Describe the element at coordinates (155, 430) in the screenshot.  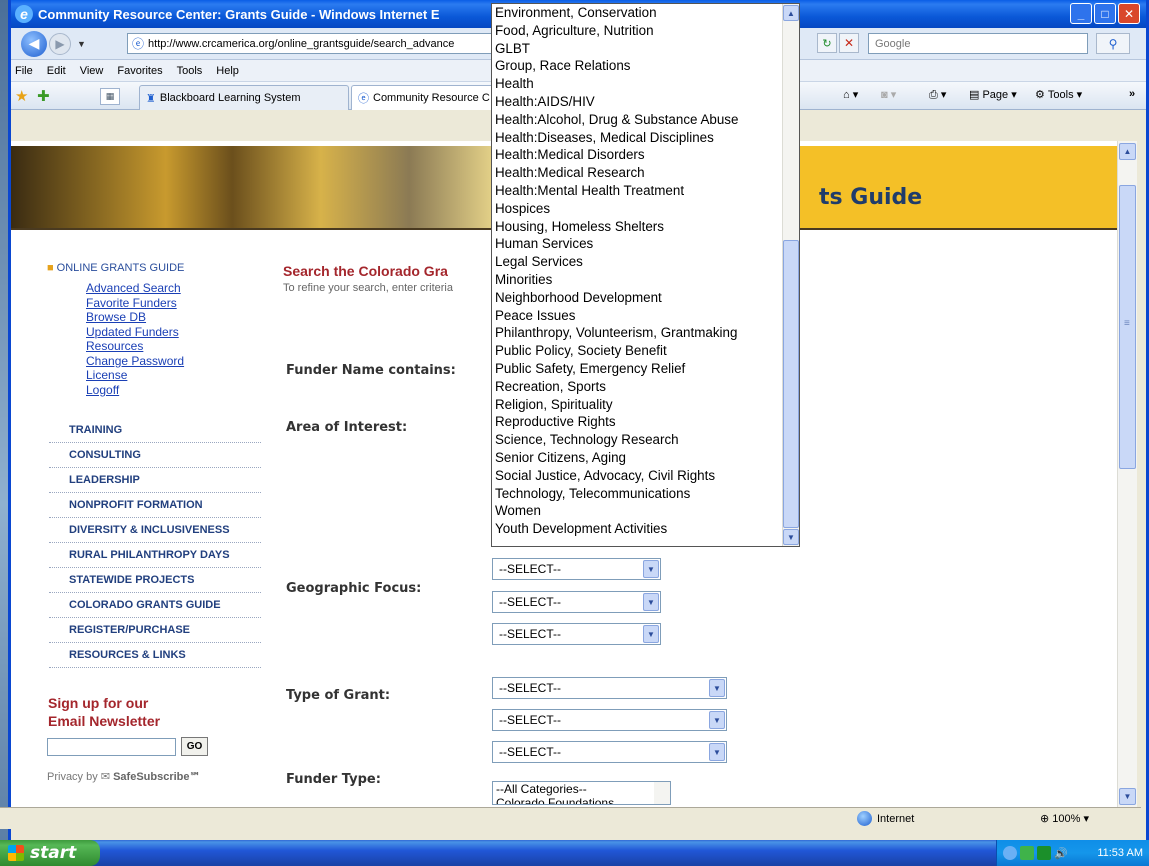
I see `sidebar-item-training: TRAINING` at that location.